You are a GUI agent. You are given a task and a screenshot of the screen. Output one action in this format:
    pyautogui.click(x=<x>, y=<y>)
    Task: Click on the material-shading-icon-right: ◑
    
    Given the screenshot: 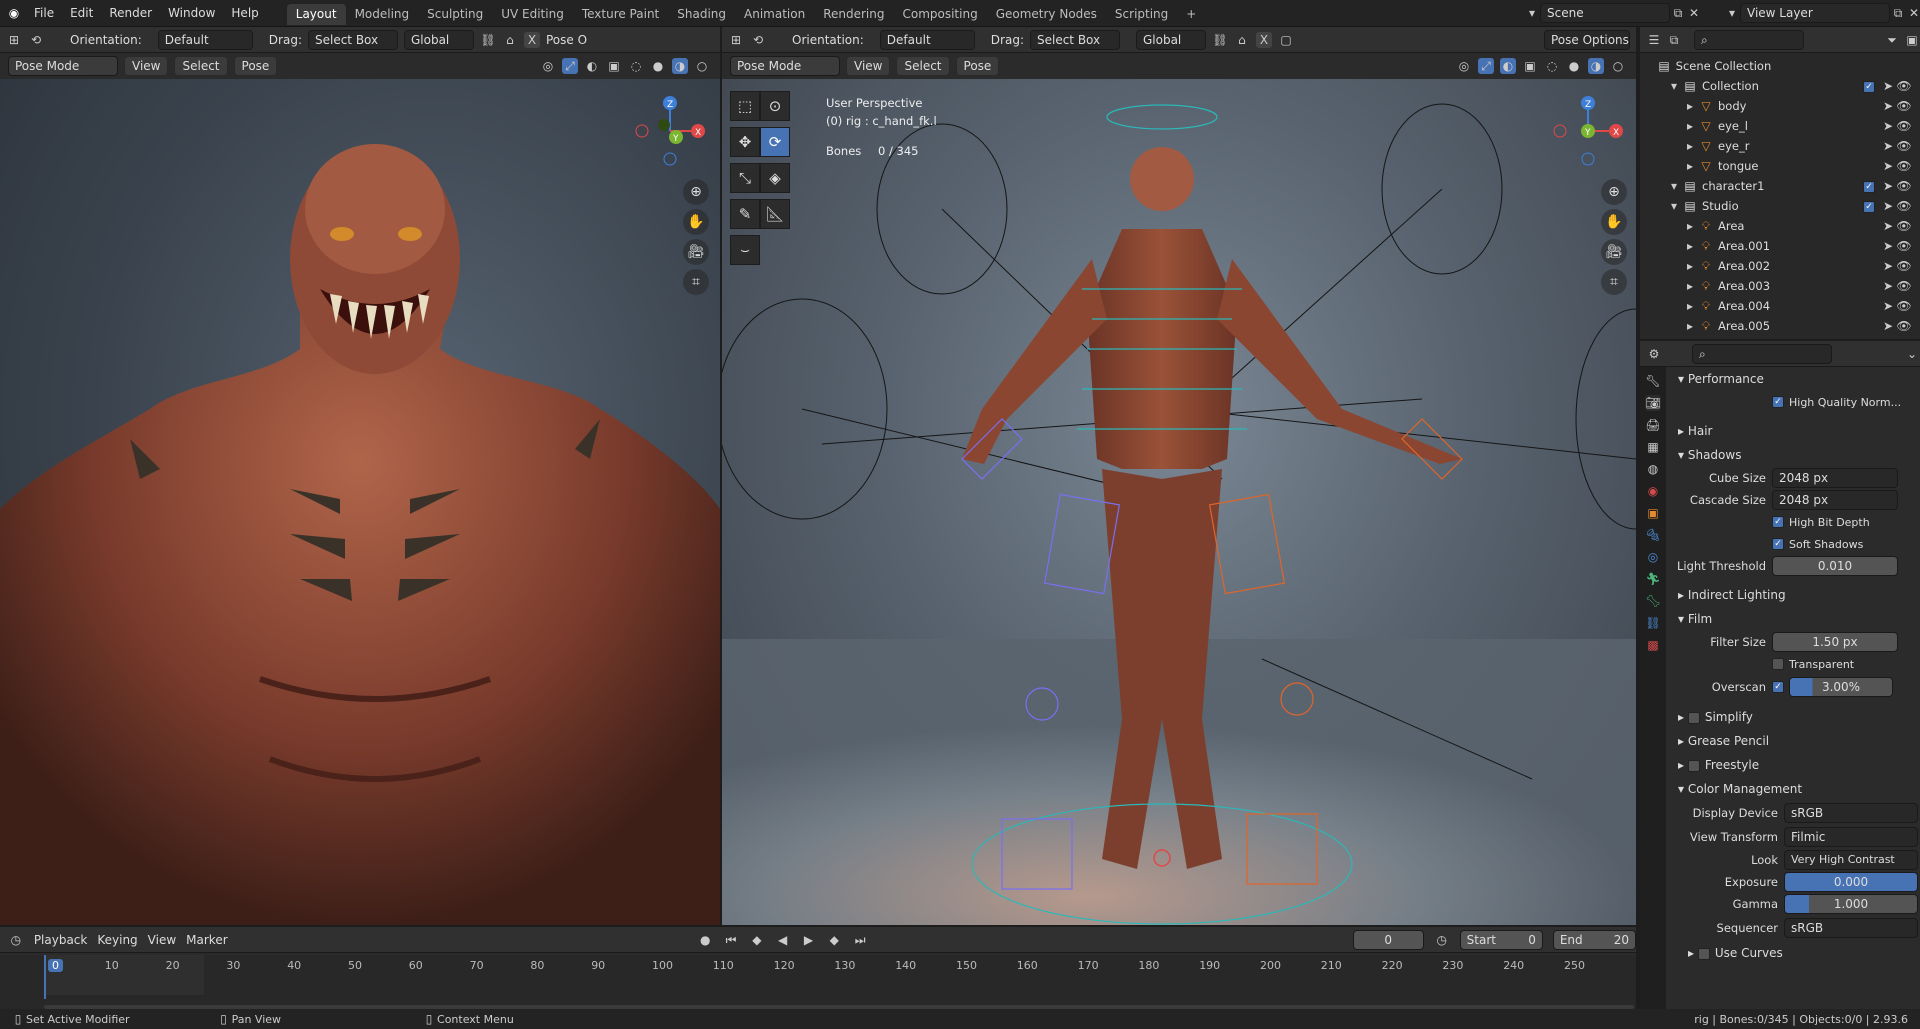 What is the action you would take?
    pyautogui.click(x=1596, y=66)
    